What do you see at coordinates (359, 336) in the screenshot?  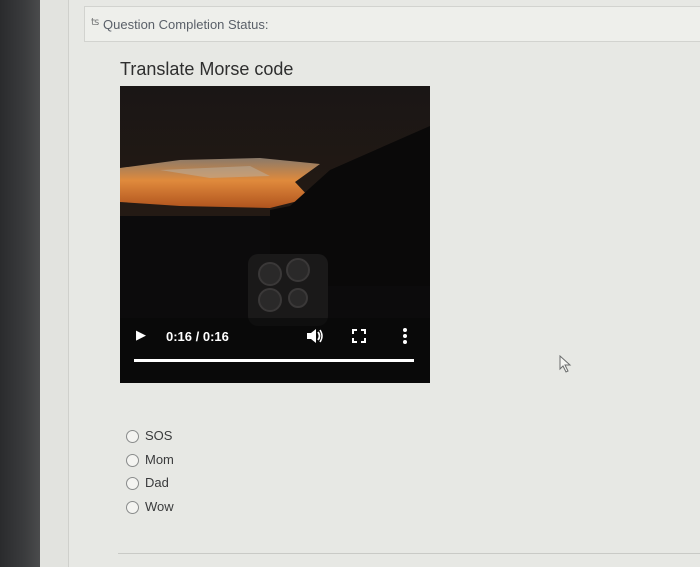 I see `fullscreen-icon` at bounding box center [359, 336].